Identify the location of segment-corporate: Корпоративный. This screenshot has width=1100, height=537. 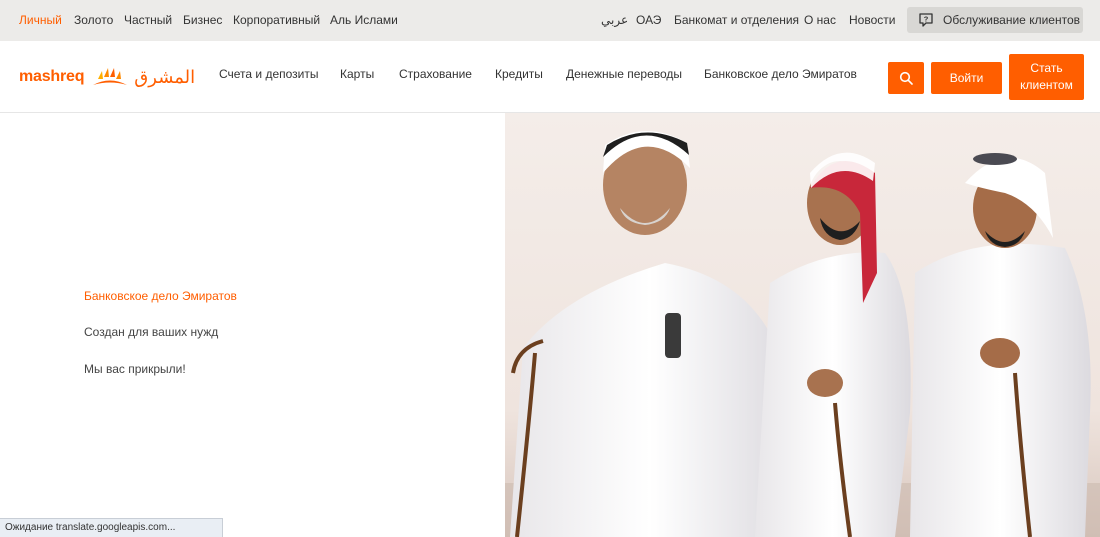
(276, 20).